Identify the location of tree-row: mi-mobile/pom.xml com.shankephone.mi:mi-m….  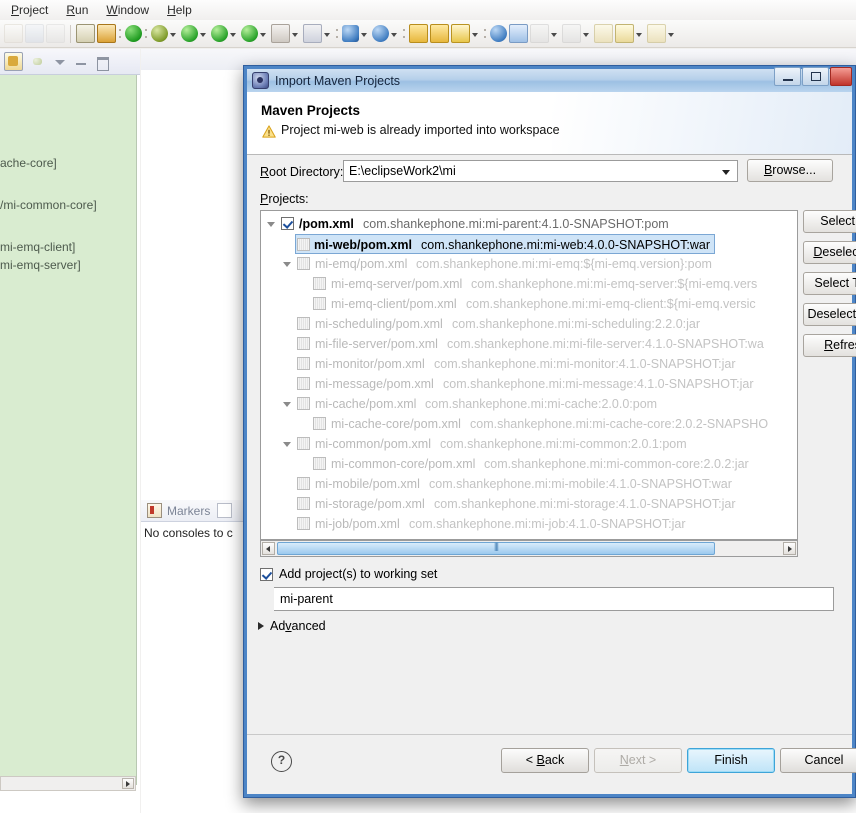
(529, 484).